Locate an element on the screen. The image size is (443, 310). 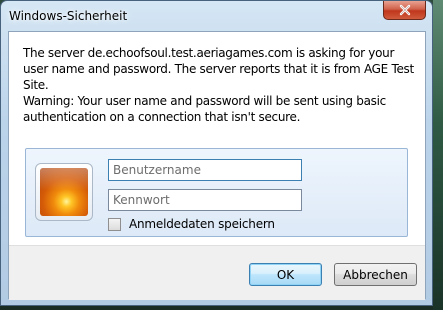
close-button is located at coordinates (404, 10).